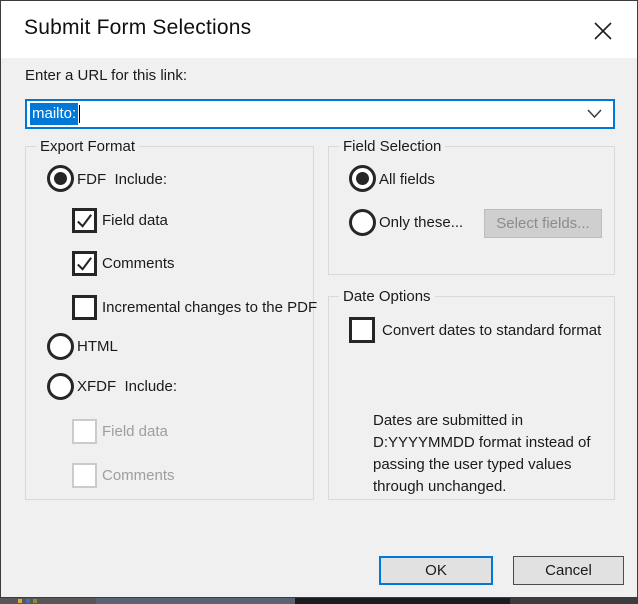  Describe the element at coordinates (97, 346) in the screenshot. I see `radio-html-label: HTML` at that location.